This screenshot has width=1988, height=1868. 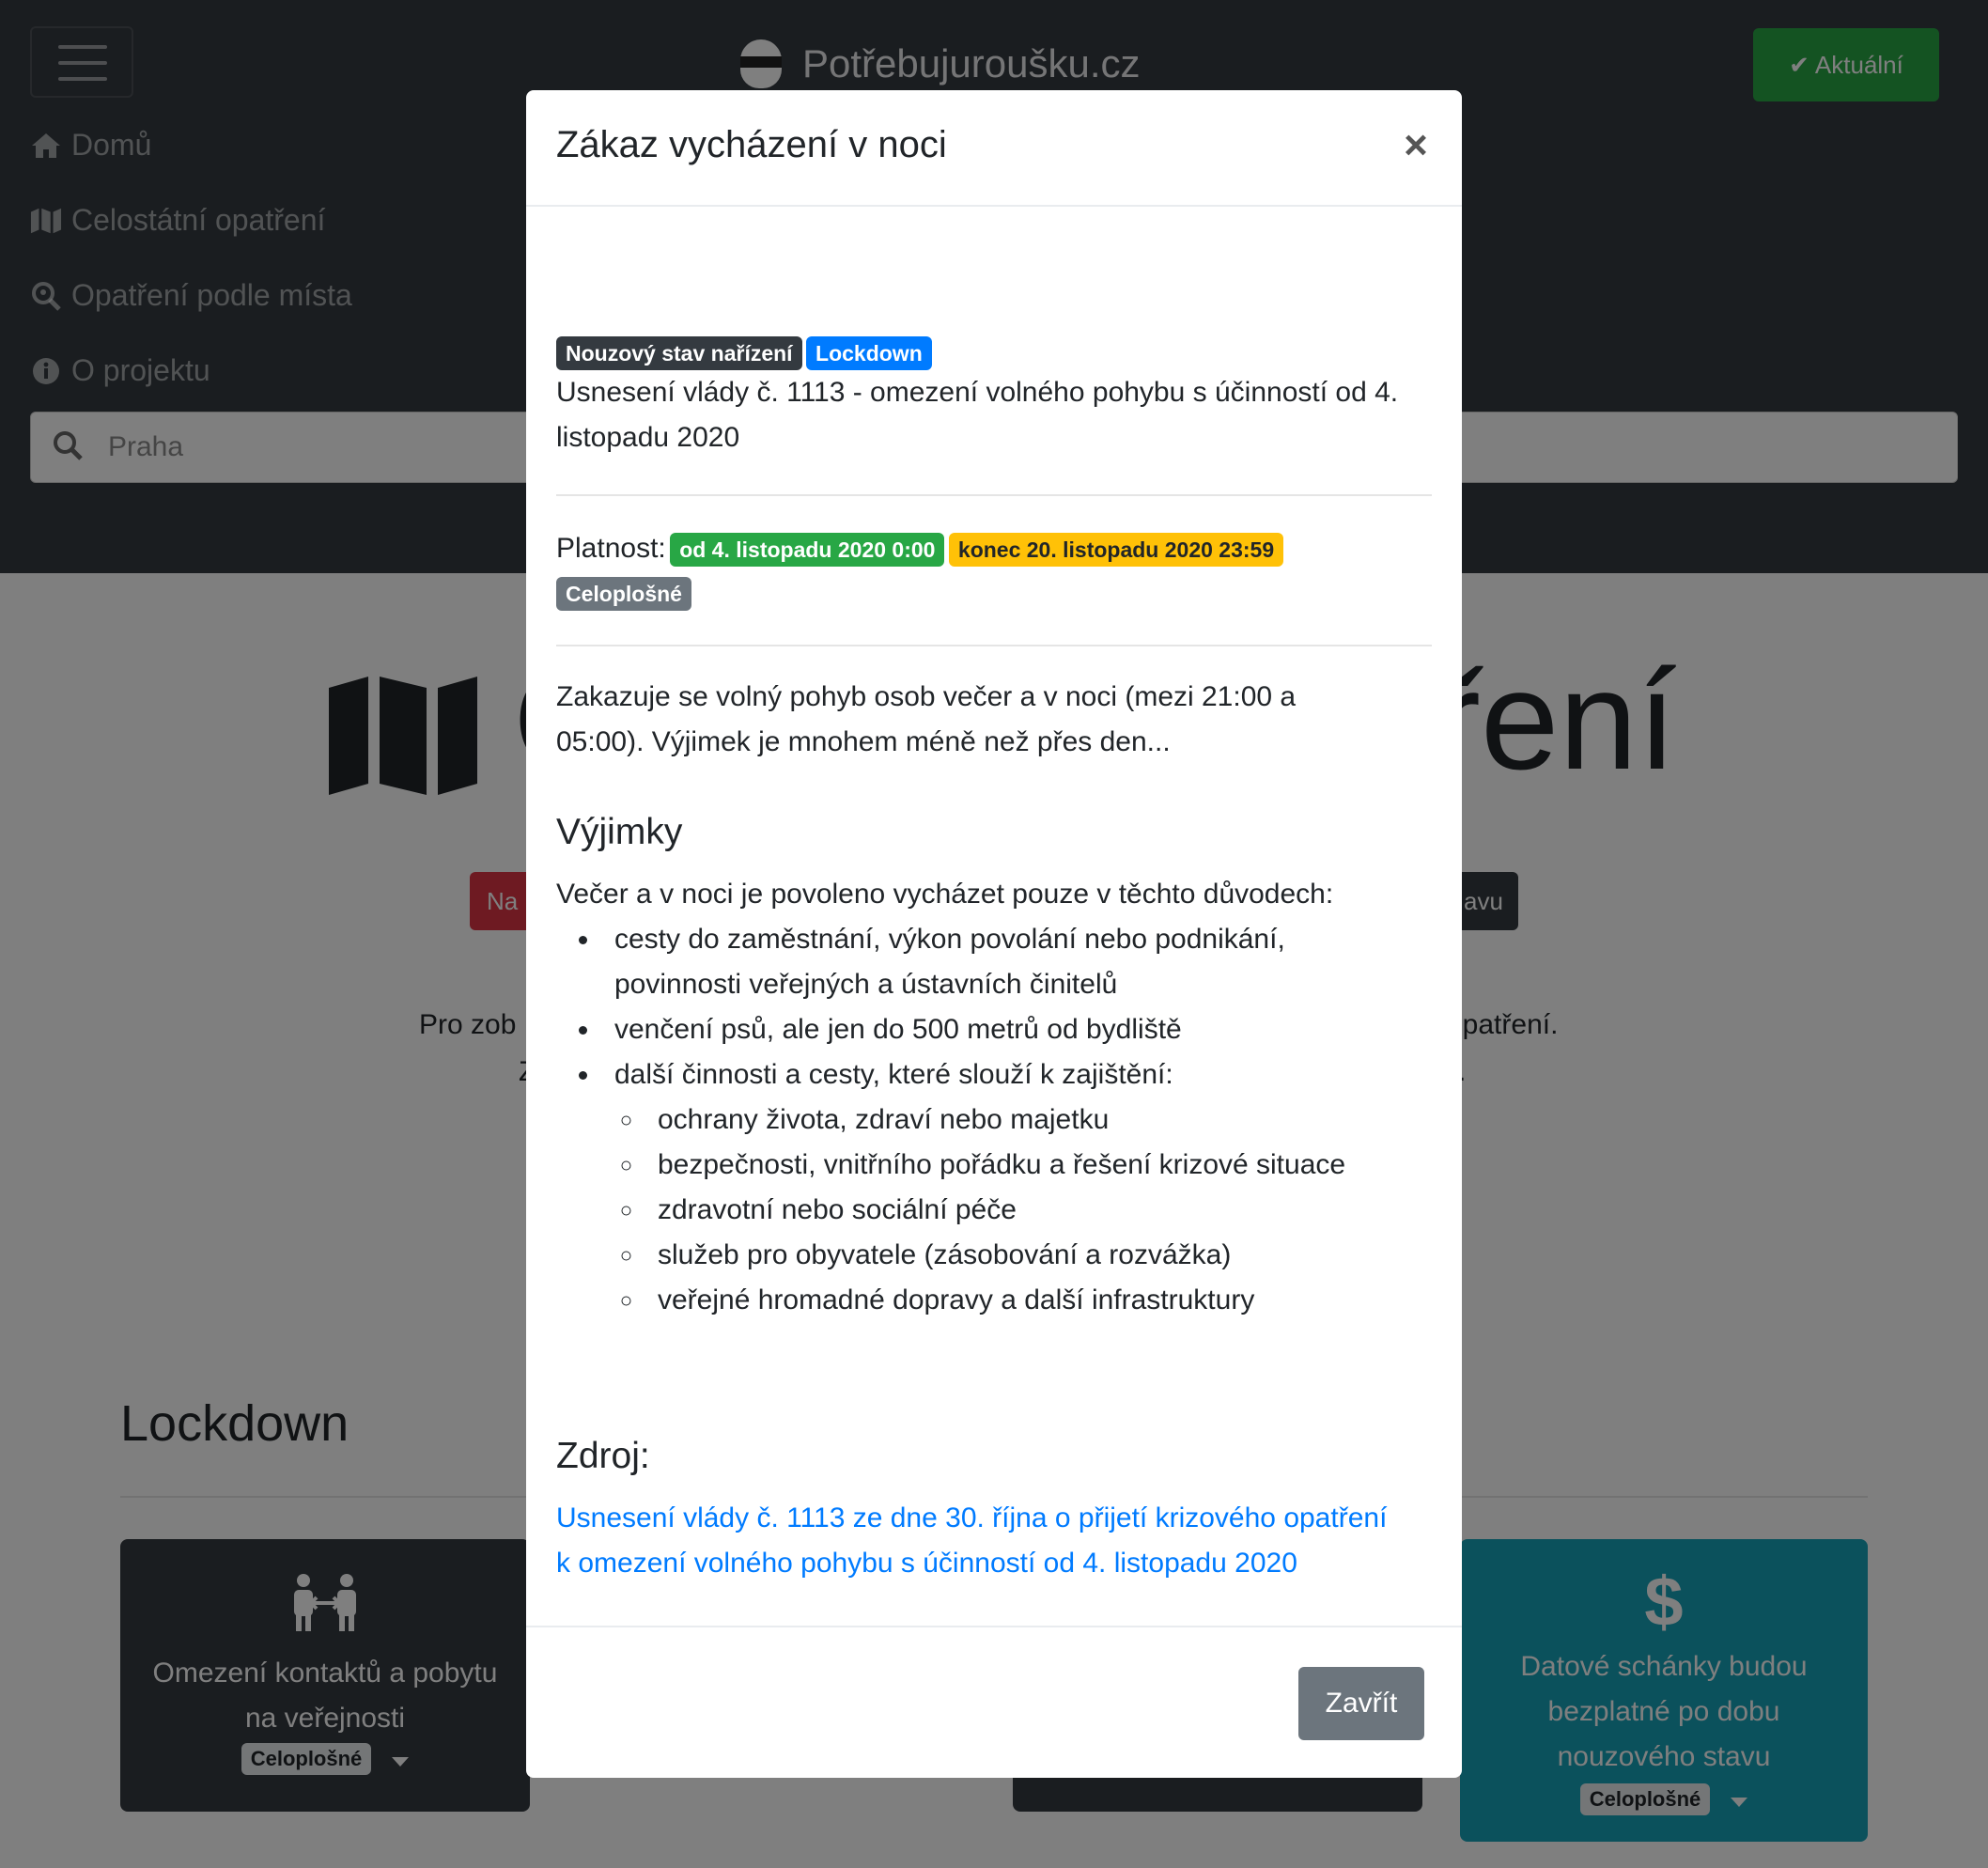 What do you see at coordinates (611, 549) in the screenshot?
I see `validity-label: Platnost:` at bounding box center [611, 549].